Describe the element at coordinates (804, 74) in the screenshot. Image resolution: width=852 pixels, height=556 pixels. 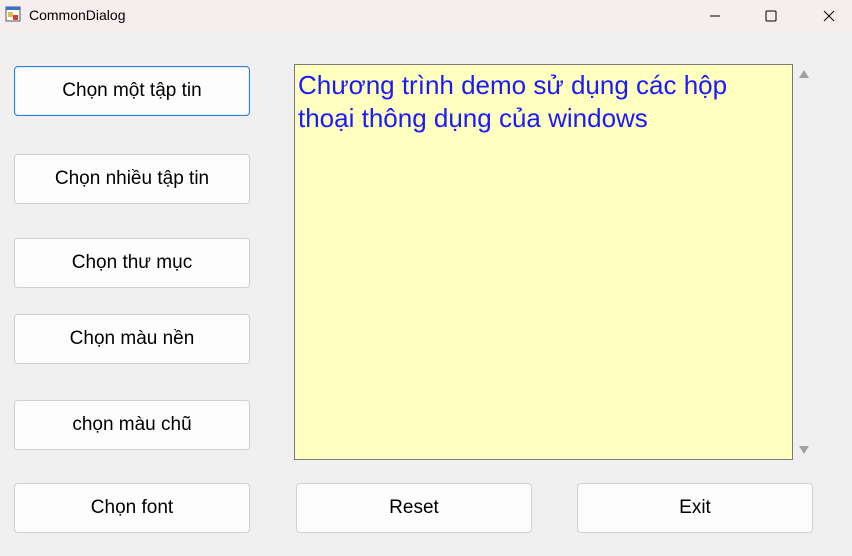
I see `scroll-up-arrow-icon` at that location.